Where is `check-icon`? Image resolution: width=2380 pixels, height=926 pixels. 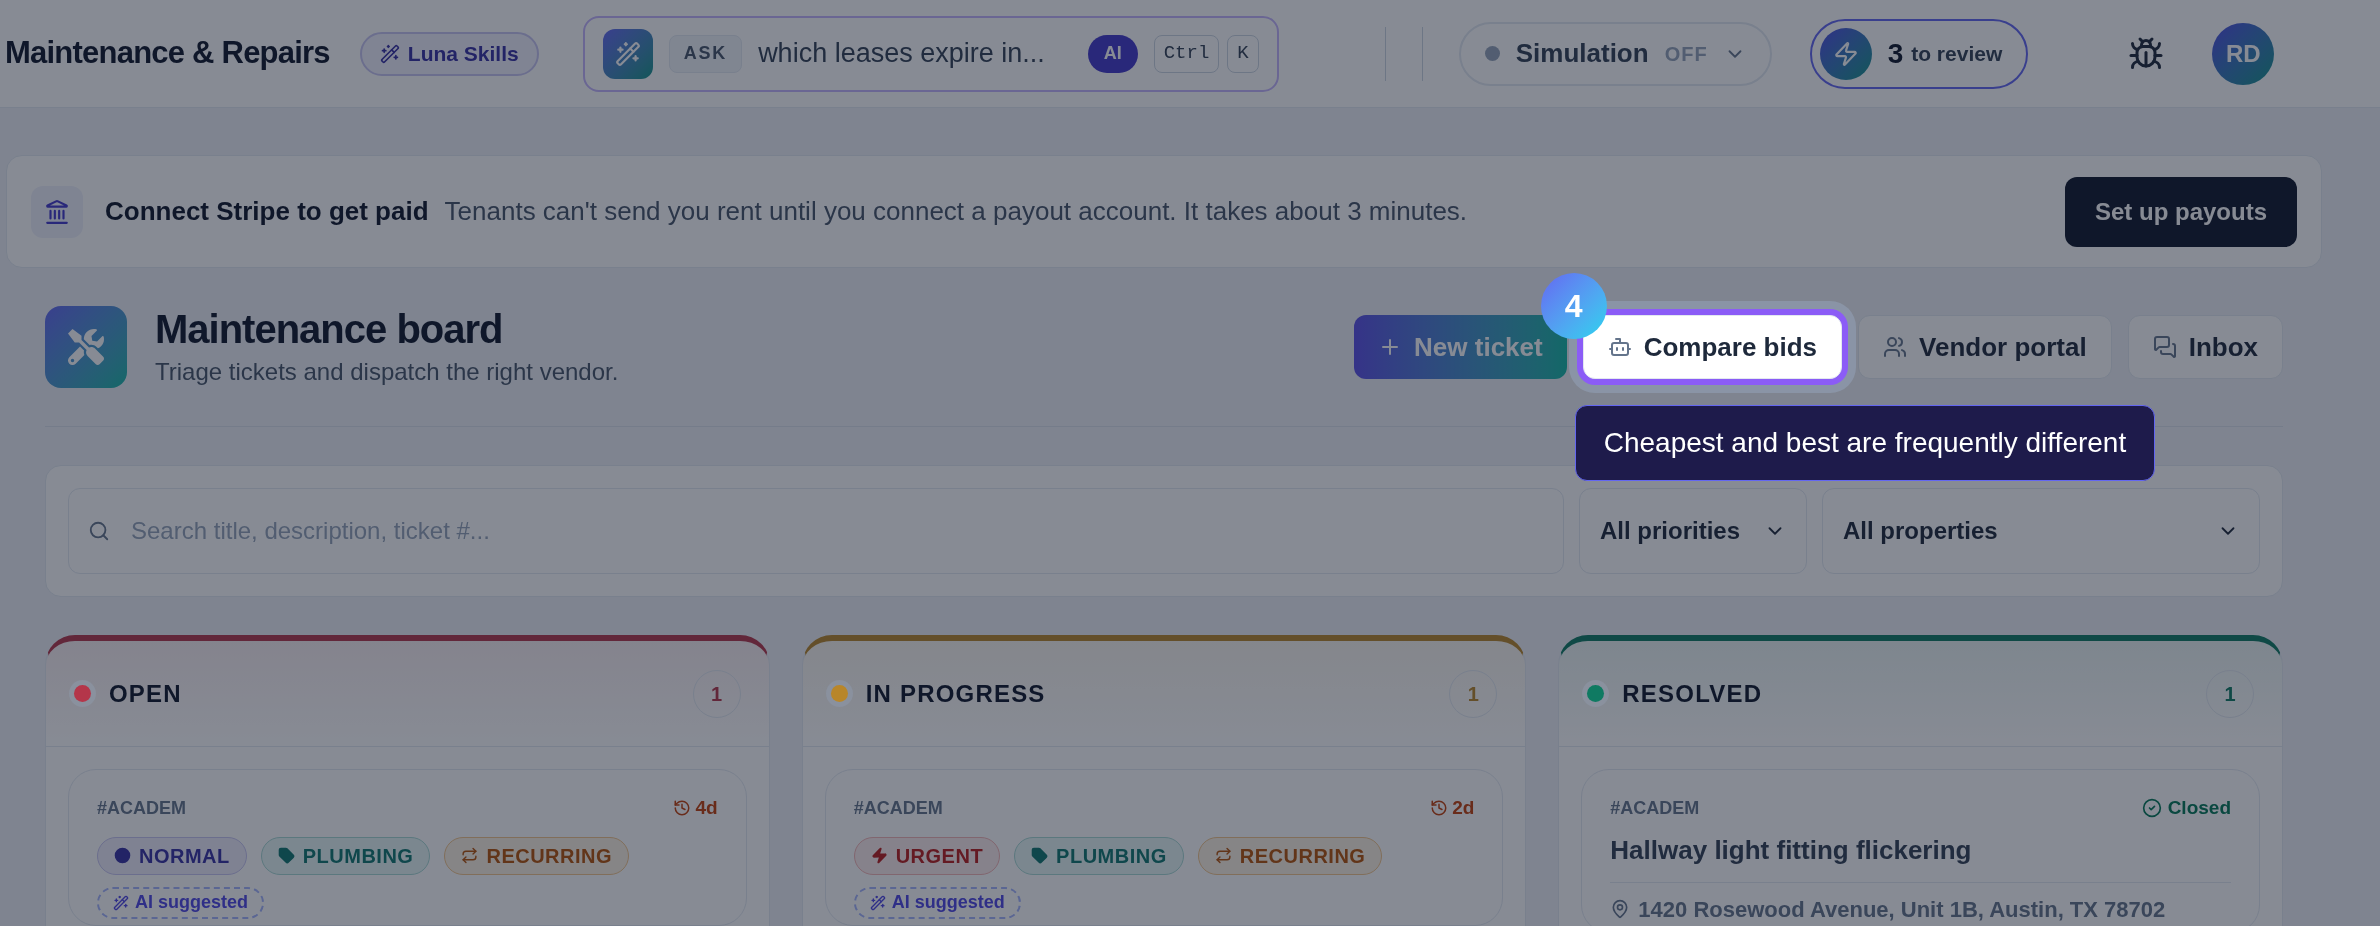
check-icon is located at coordinates (2151, 808).